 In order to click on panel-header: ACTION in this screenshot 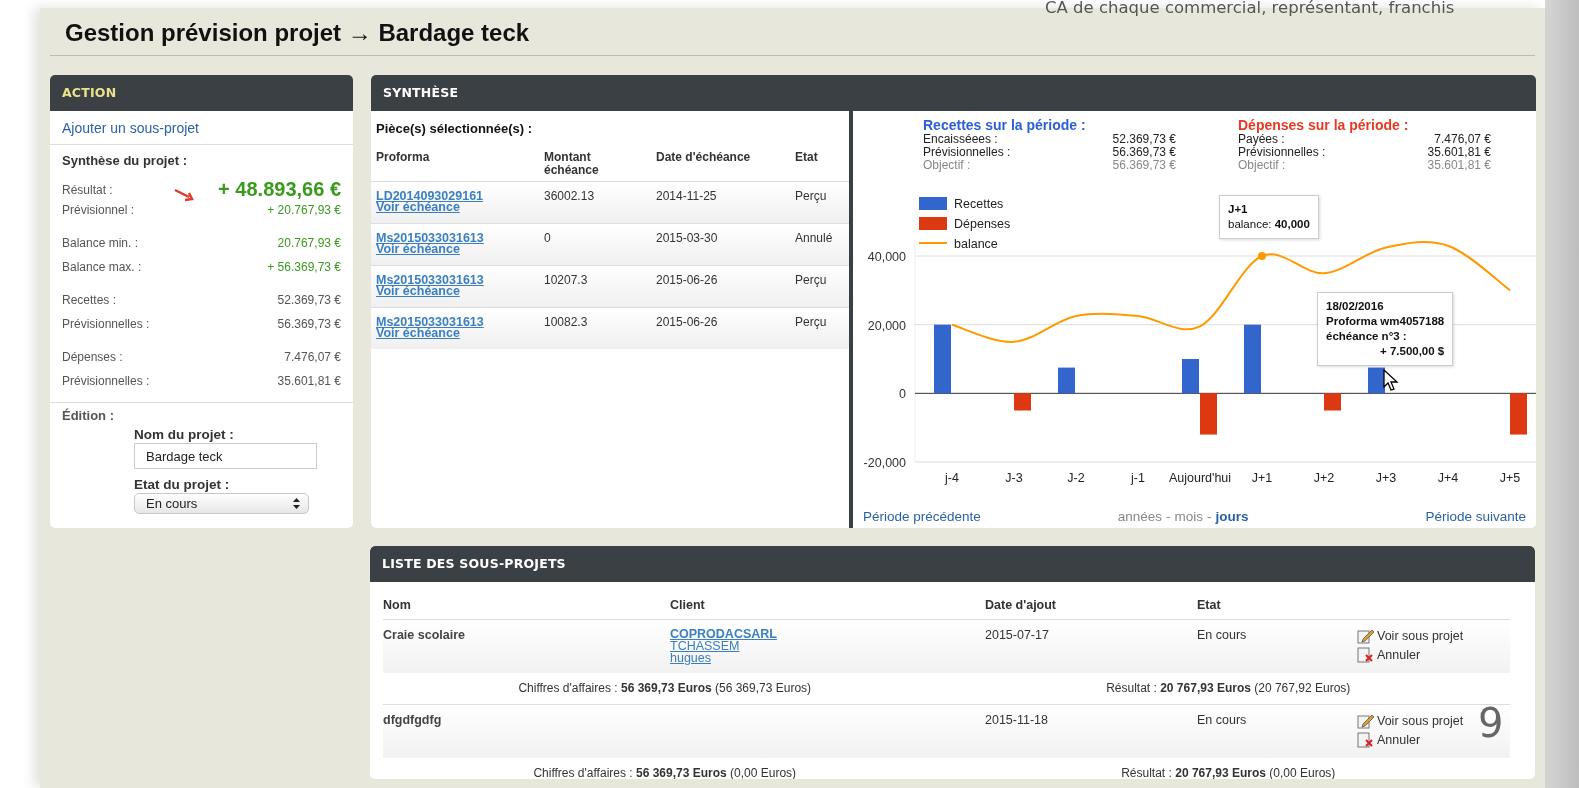, I will do `click(201, 93)`.